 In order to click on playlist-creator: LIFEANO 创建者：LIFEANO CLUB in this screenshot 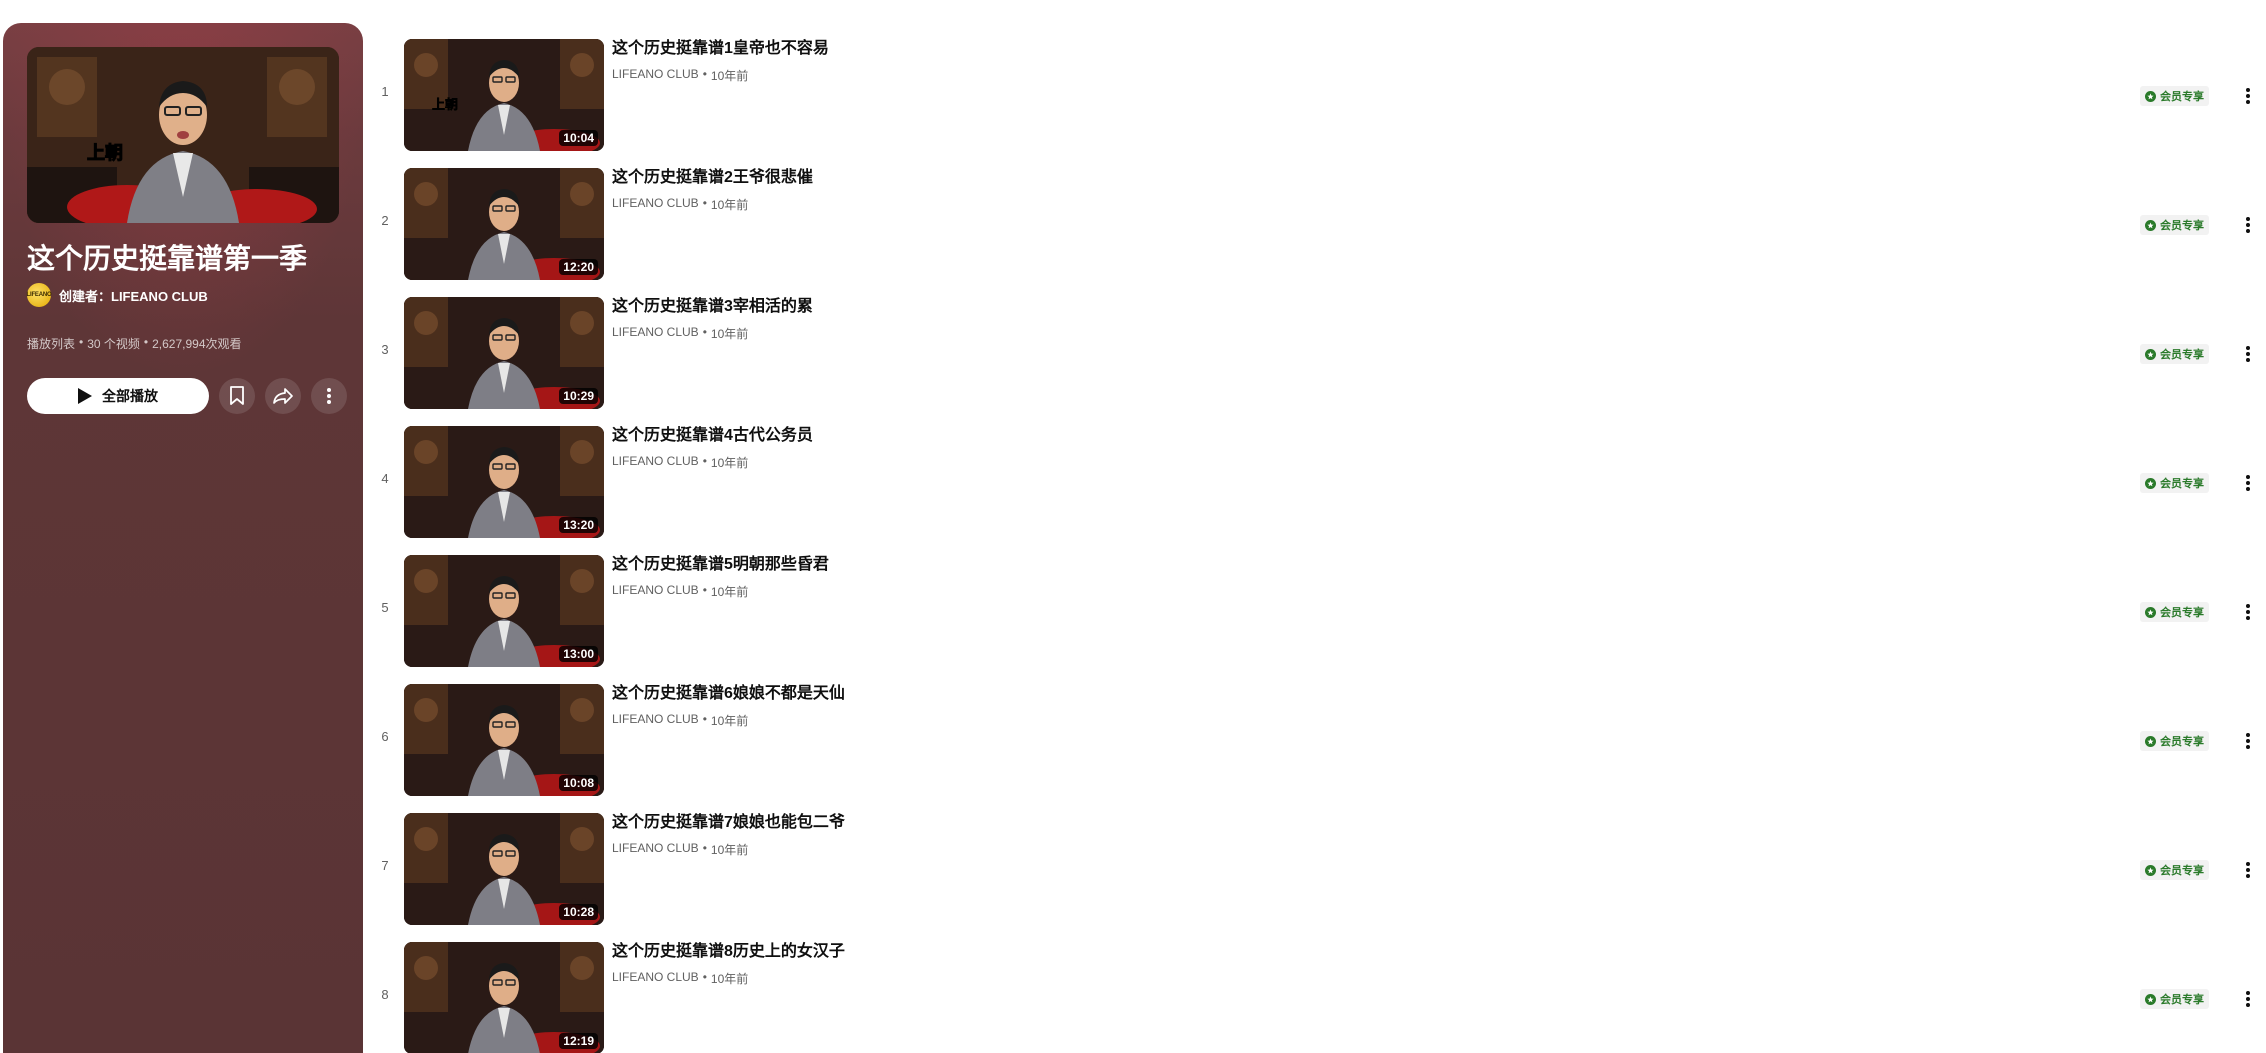, I will do `click(117, 295)`.